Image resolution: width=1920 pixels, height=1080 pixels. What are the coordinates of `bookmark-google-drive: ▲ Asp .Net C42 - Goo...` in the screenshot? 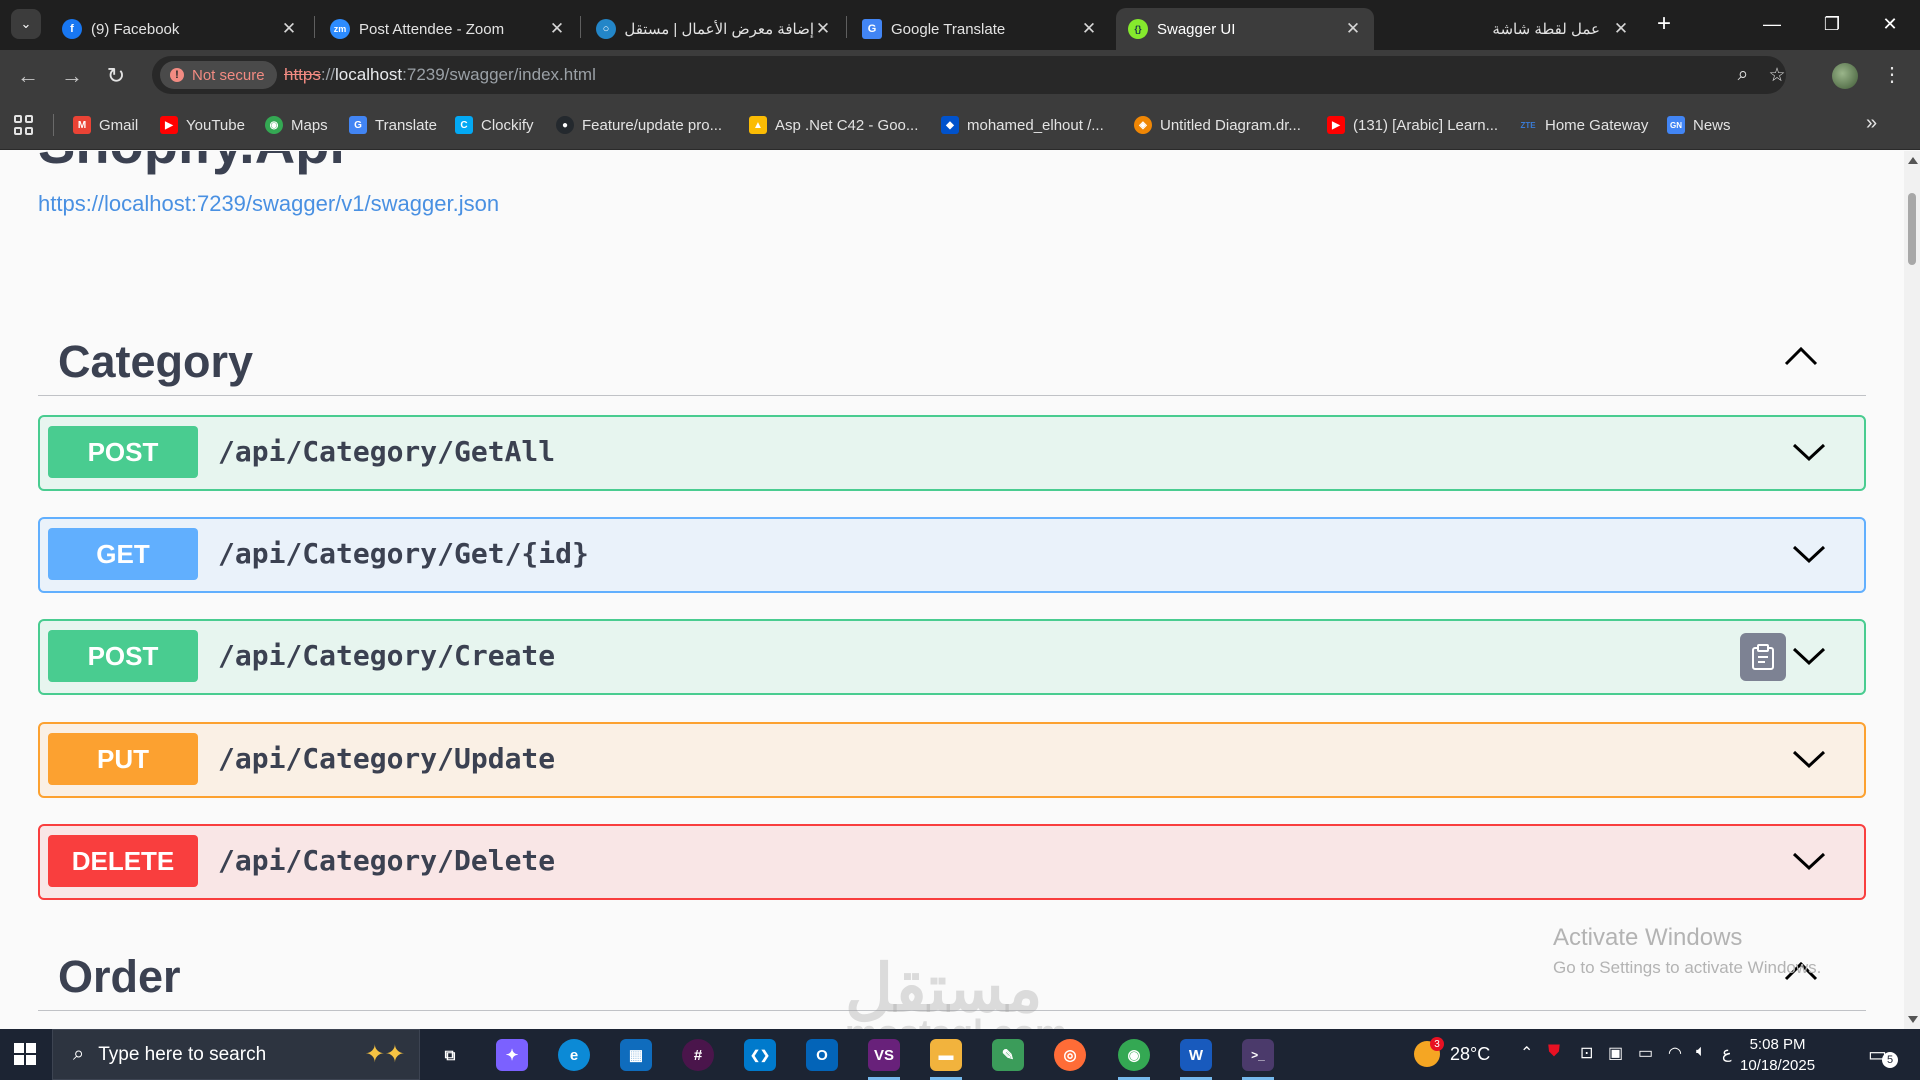 It's located at (833, 125).